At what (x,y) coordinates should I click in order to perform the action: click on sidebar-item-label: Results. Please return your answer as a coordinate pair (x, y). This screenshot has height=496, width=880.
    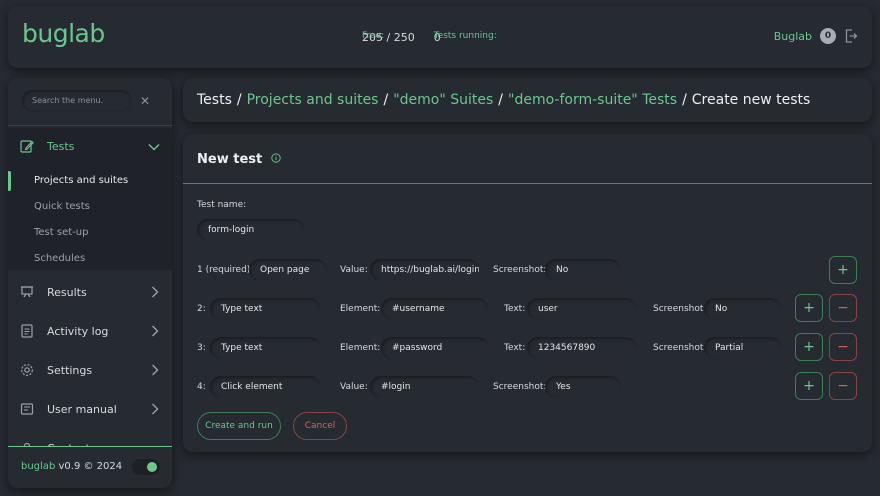
    Looking at the image, I should click on (67, 292).